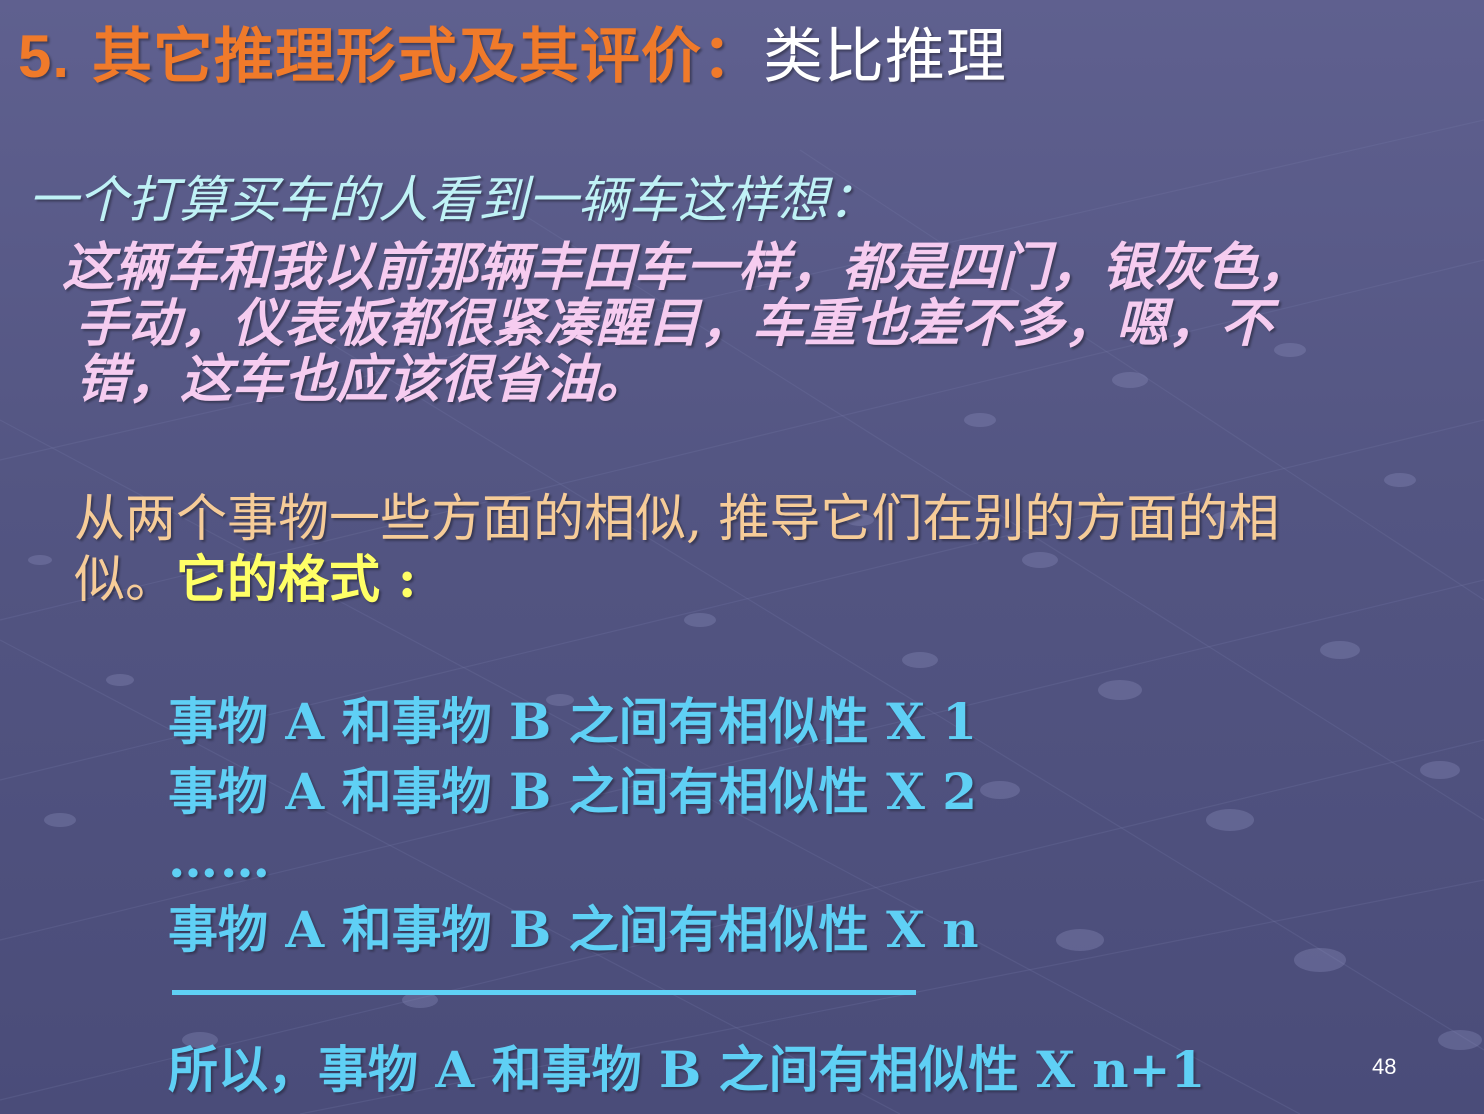  Describe the element at coordinates (573, 929) in the screenshot. I see `format-premise-n: 事物 A 和事物 B 之间有相似性 X n` at that location.